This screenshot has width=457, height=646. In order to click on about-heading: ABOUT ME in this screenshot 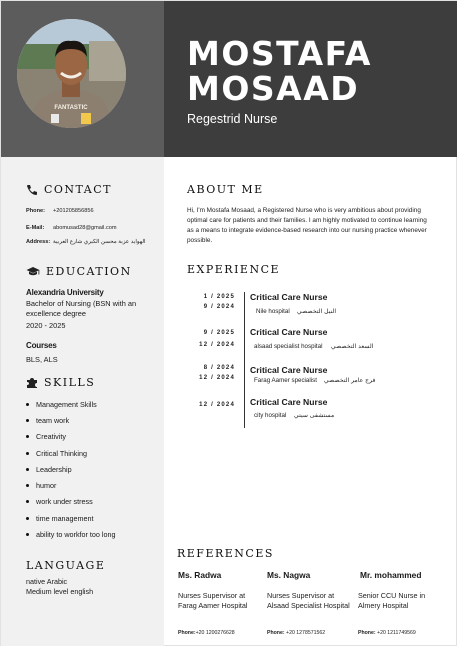, I will do `click(225, 189)`.